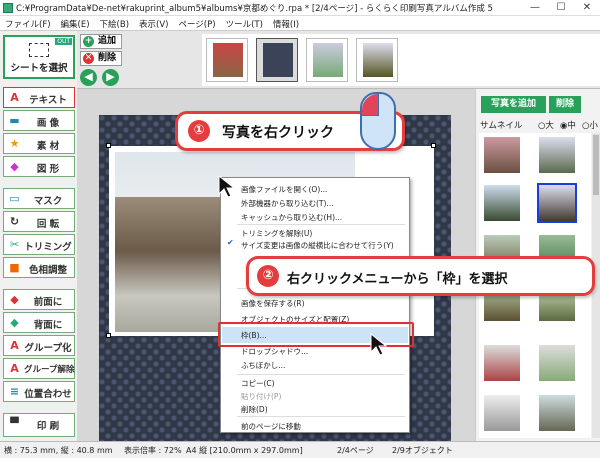  What do you see at coordinates (75, 23) in the screenshot?
I see `menu-edit: 編集(E)` at bounding box center [75, 23].